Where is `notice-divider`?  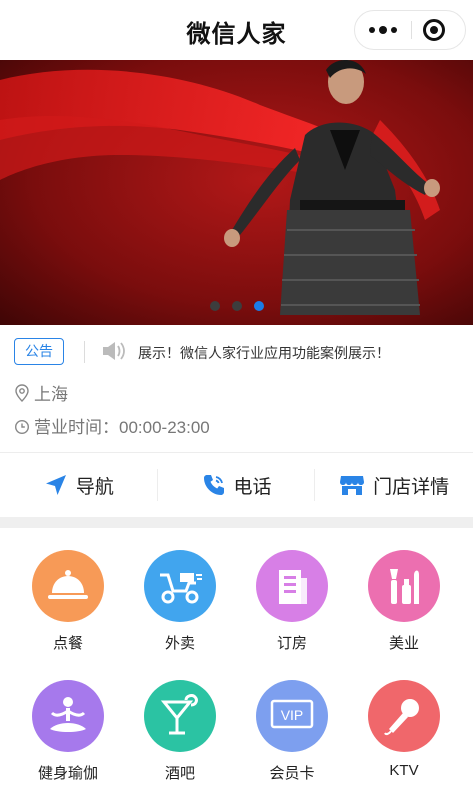 notice-divider is located at coordinates (84, 352).